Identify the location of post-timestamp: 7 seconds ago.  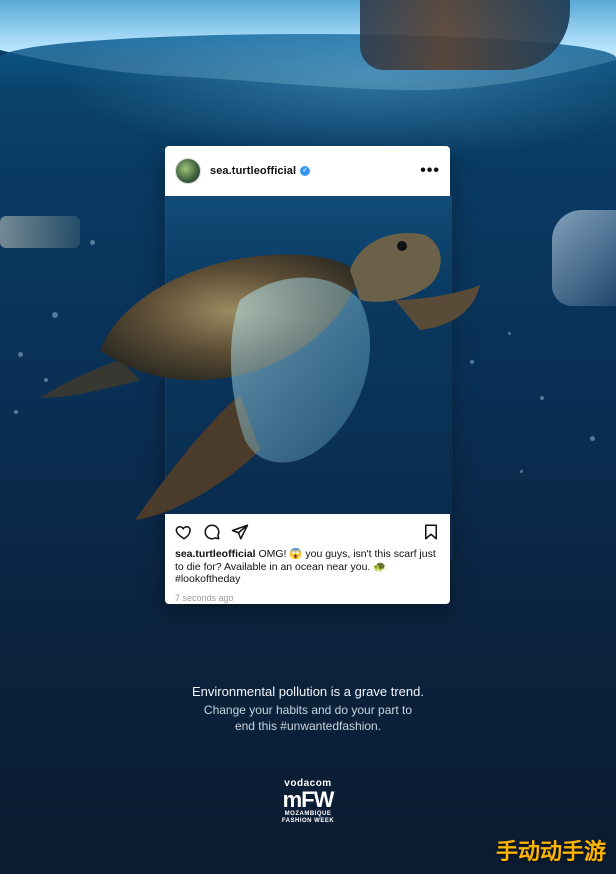
(204, 597).